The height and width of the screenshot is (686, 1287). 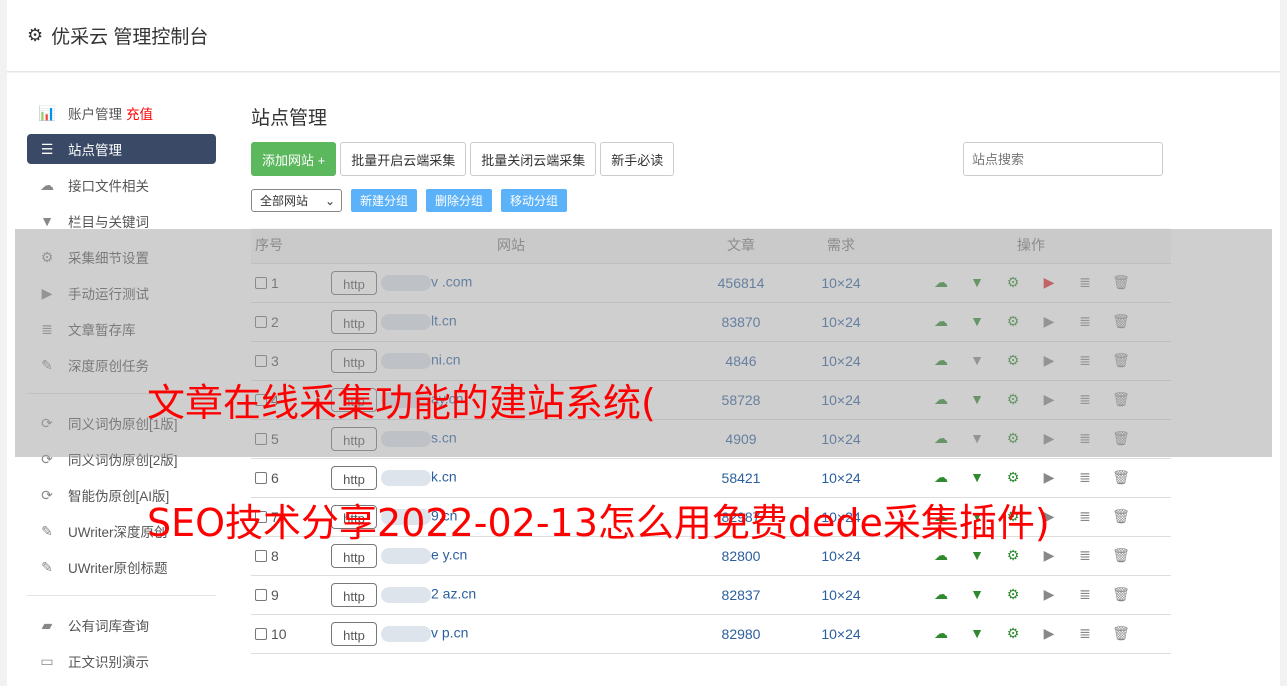 I want to click on article-count: 82837, so click(x=741, y=595).